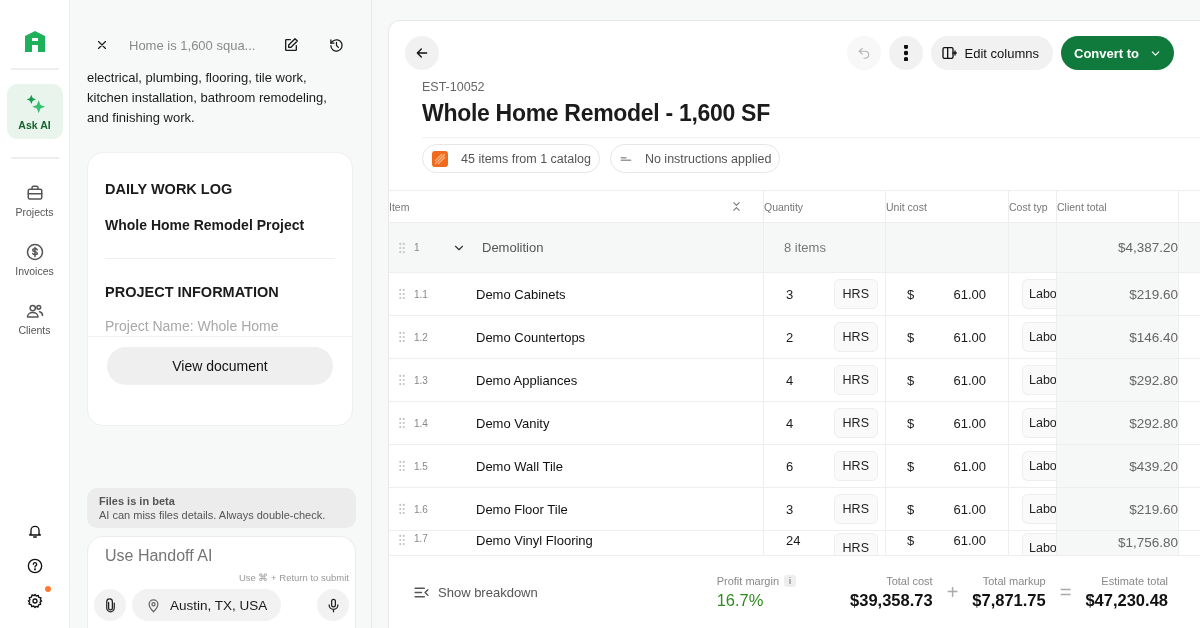 Image resolution: width=1200 pixels, height=628 pixels. What do you see at coordinates (34, 192) in the screenshot?
I see `briefcase-icon` at bounding box center [34, 192].